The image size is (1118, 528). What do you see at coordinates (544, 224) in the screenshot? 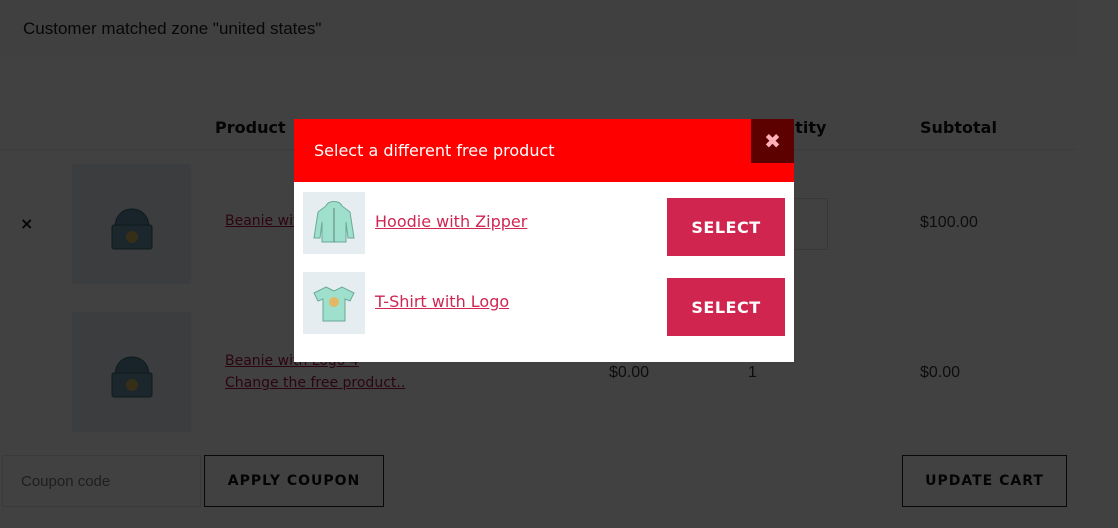
I see `modal-product-item: Hoodie with Zipper SELECT` at bounding box center [544, 224].